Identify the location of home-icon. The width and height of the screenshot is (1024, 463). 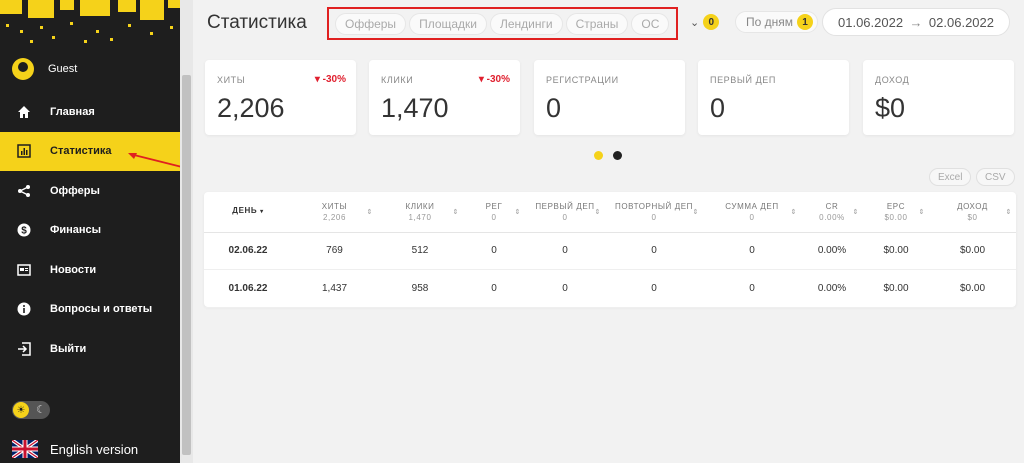
(24, 112).